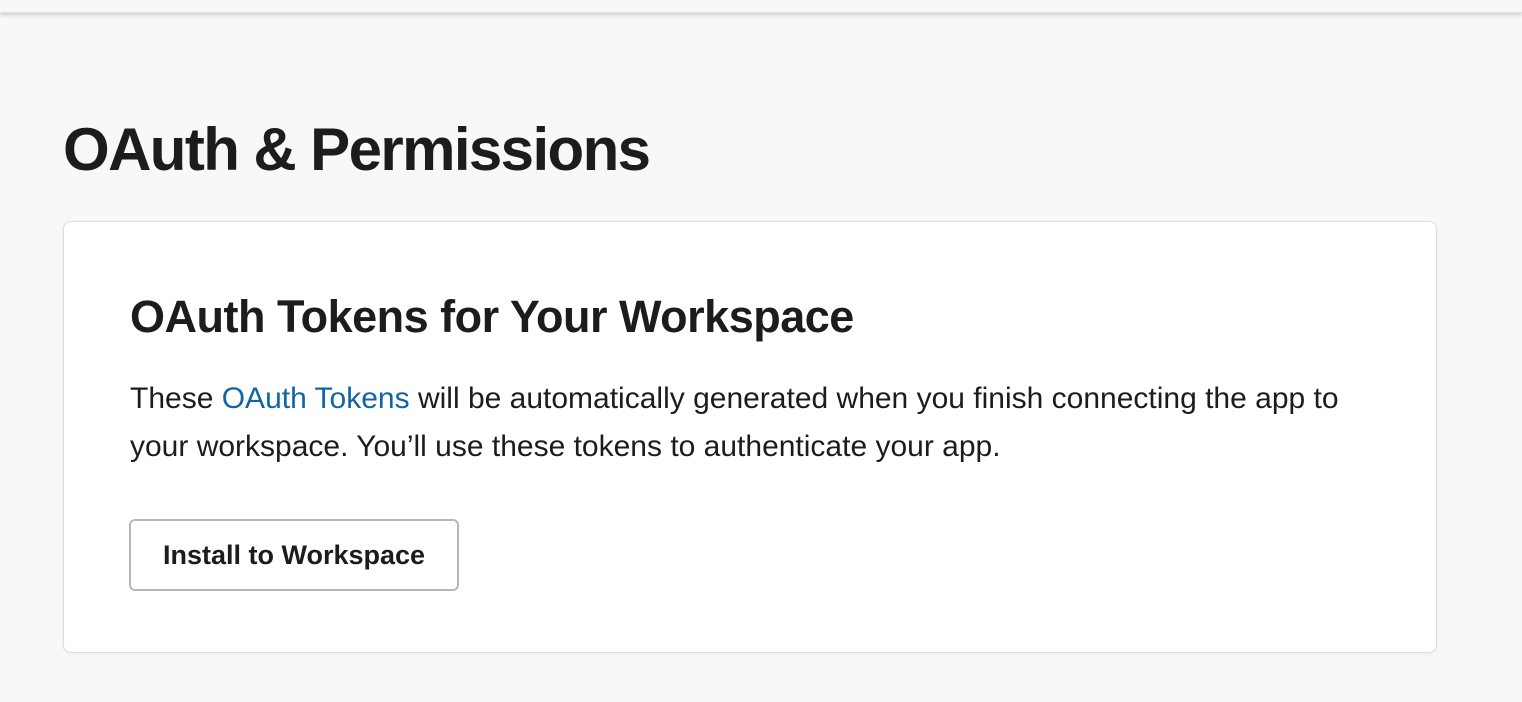 This screenshot has height=702, width=1522. I want to click on install-to-workspace-button: Install to Workspace, so click(294, 555).